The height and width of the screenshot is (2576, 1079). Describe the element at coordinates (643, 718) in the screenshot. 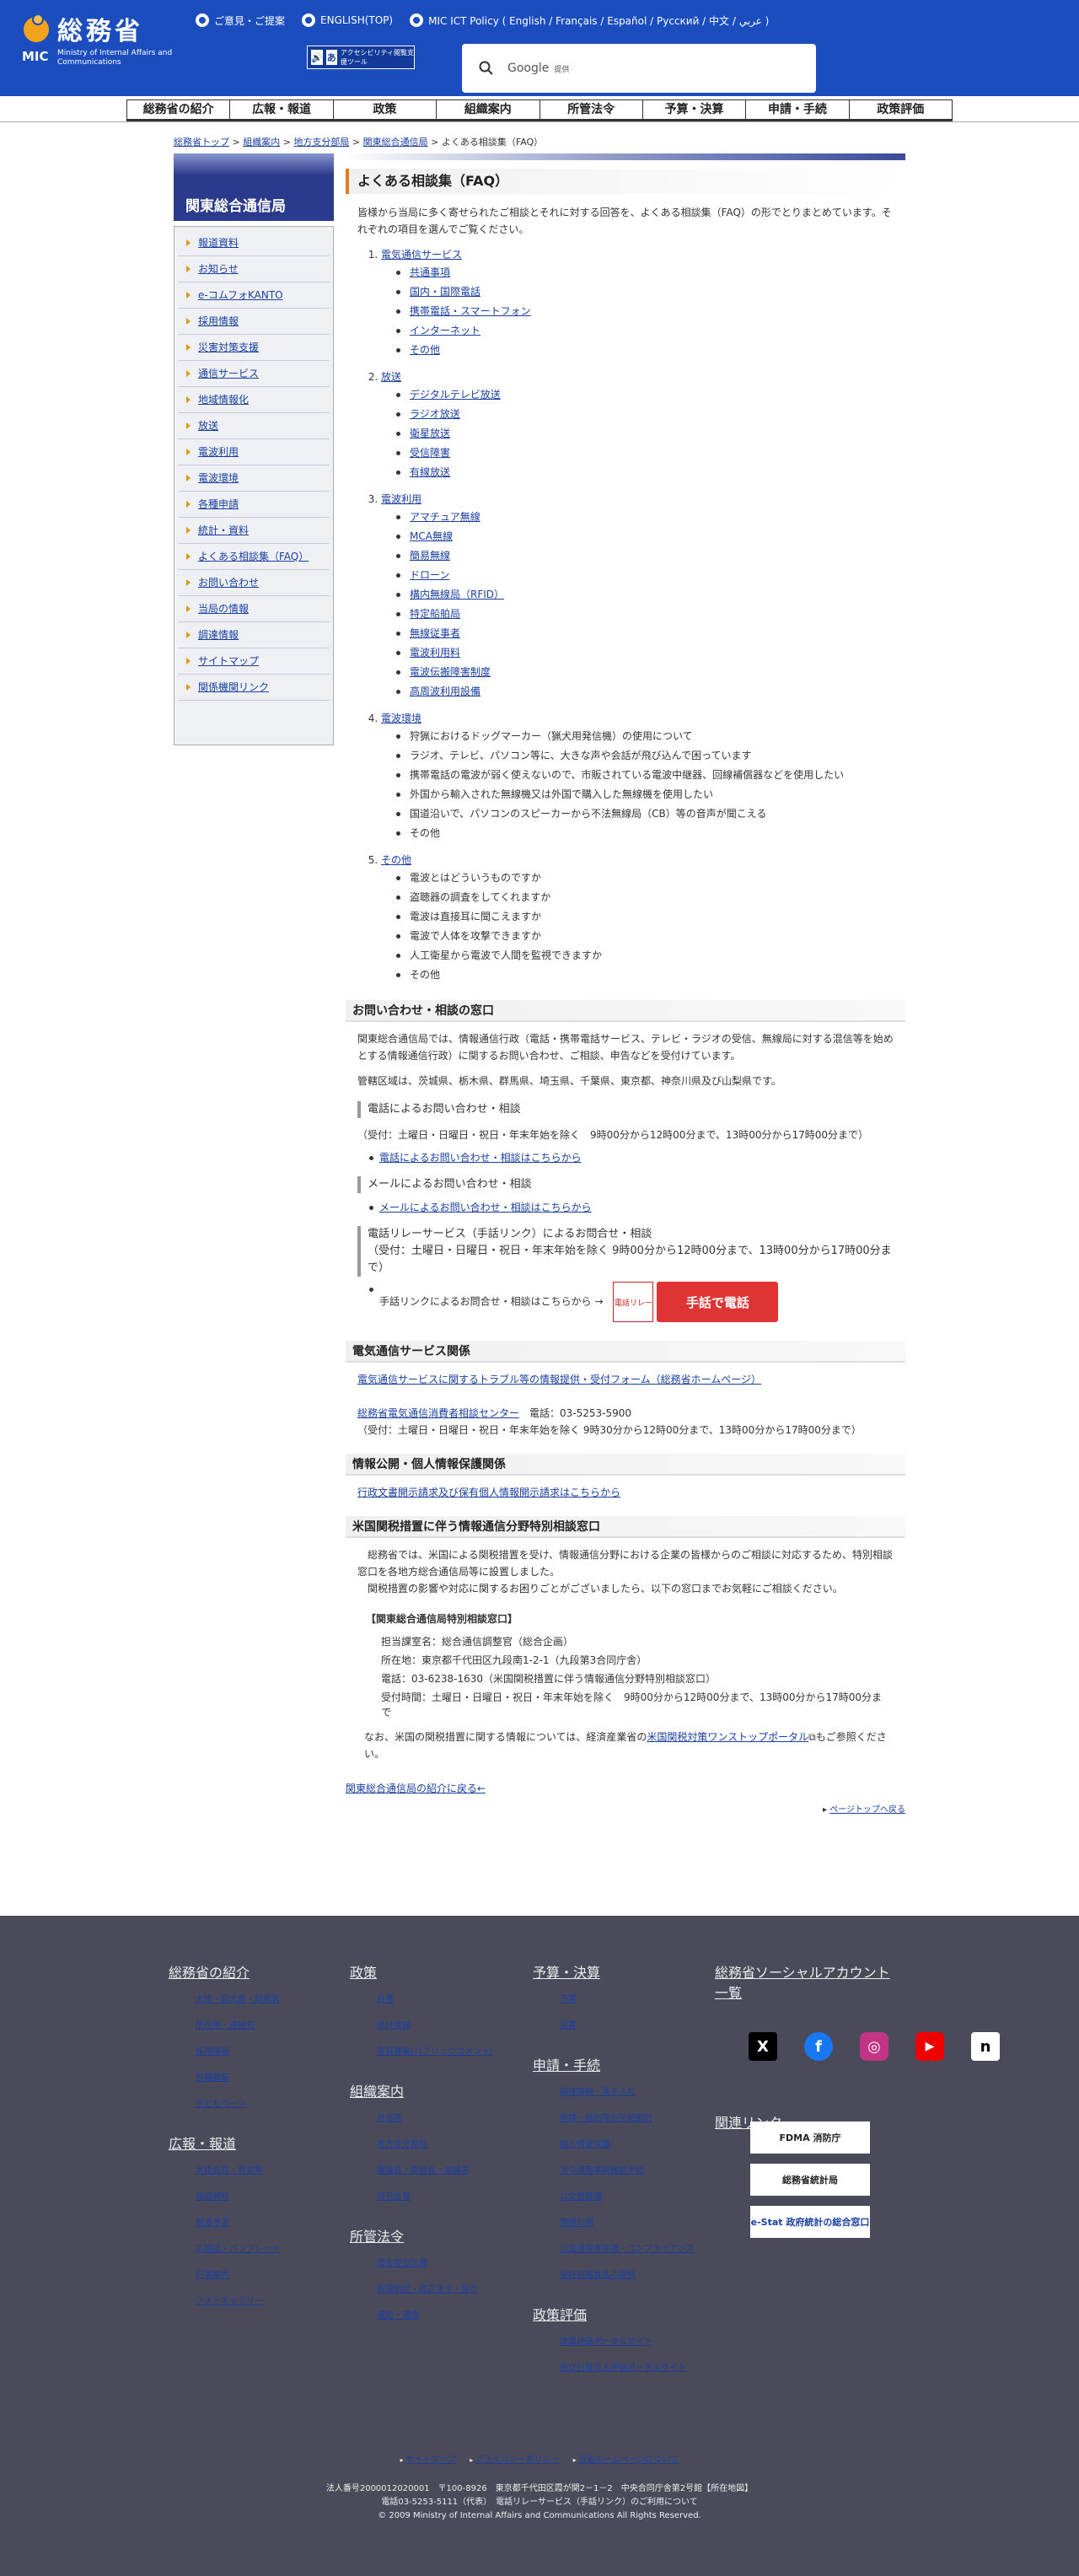

I see `faq-category-link: 電波環境` at that location.